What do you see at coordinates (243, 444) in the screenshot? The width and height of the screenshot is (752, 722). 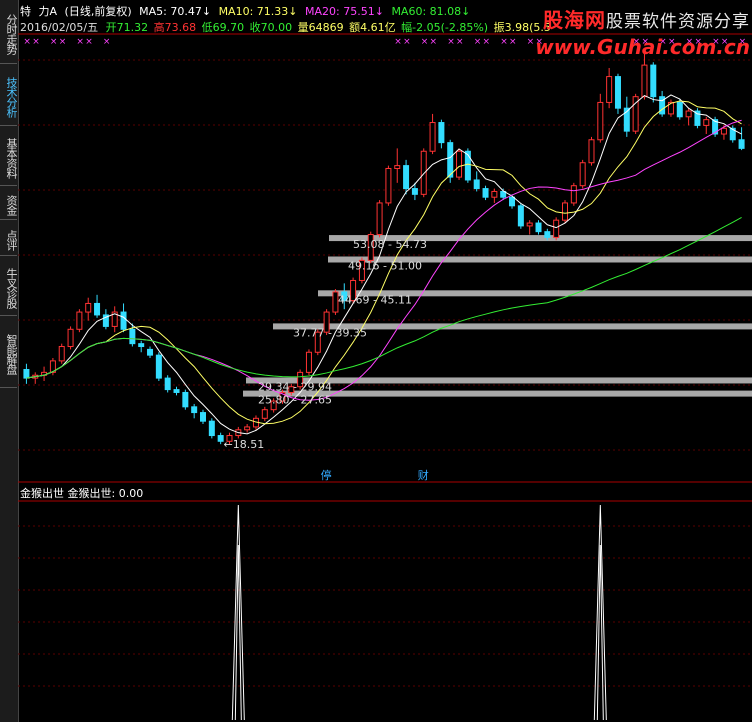 I see `low-price-label: ←18.51` at bounding box center [243, 444].